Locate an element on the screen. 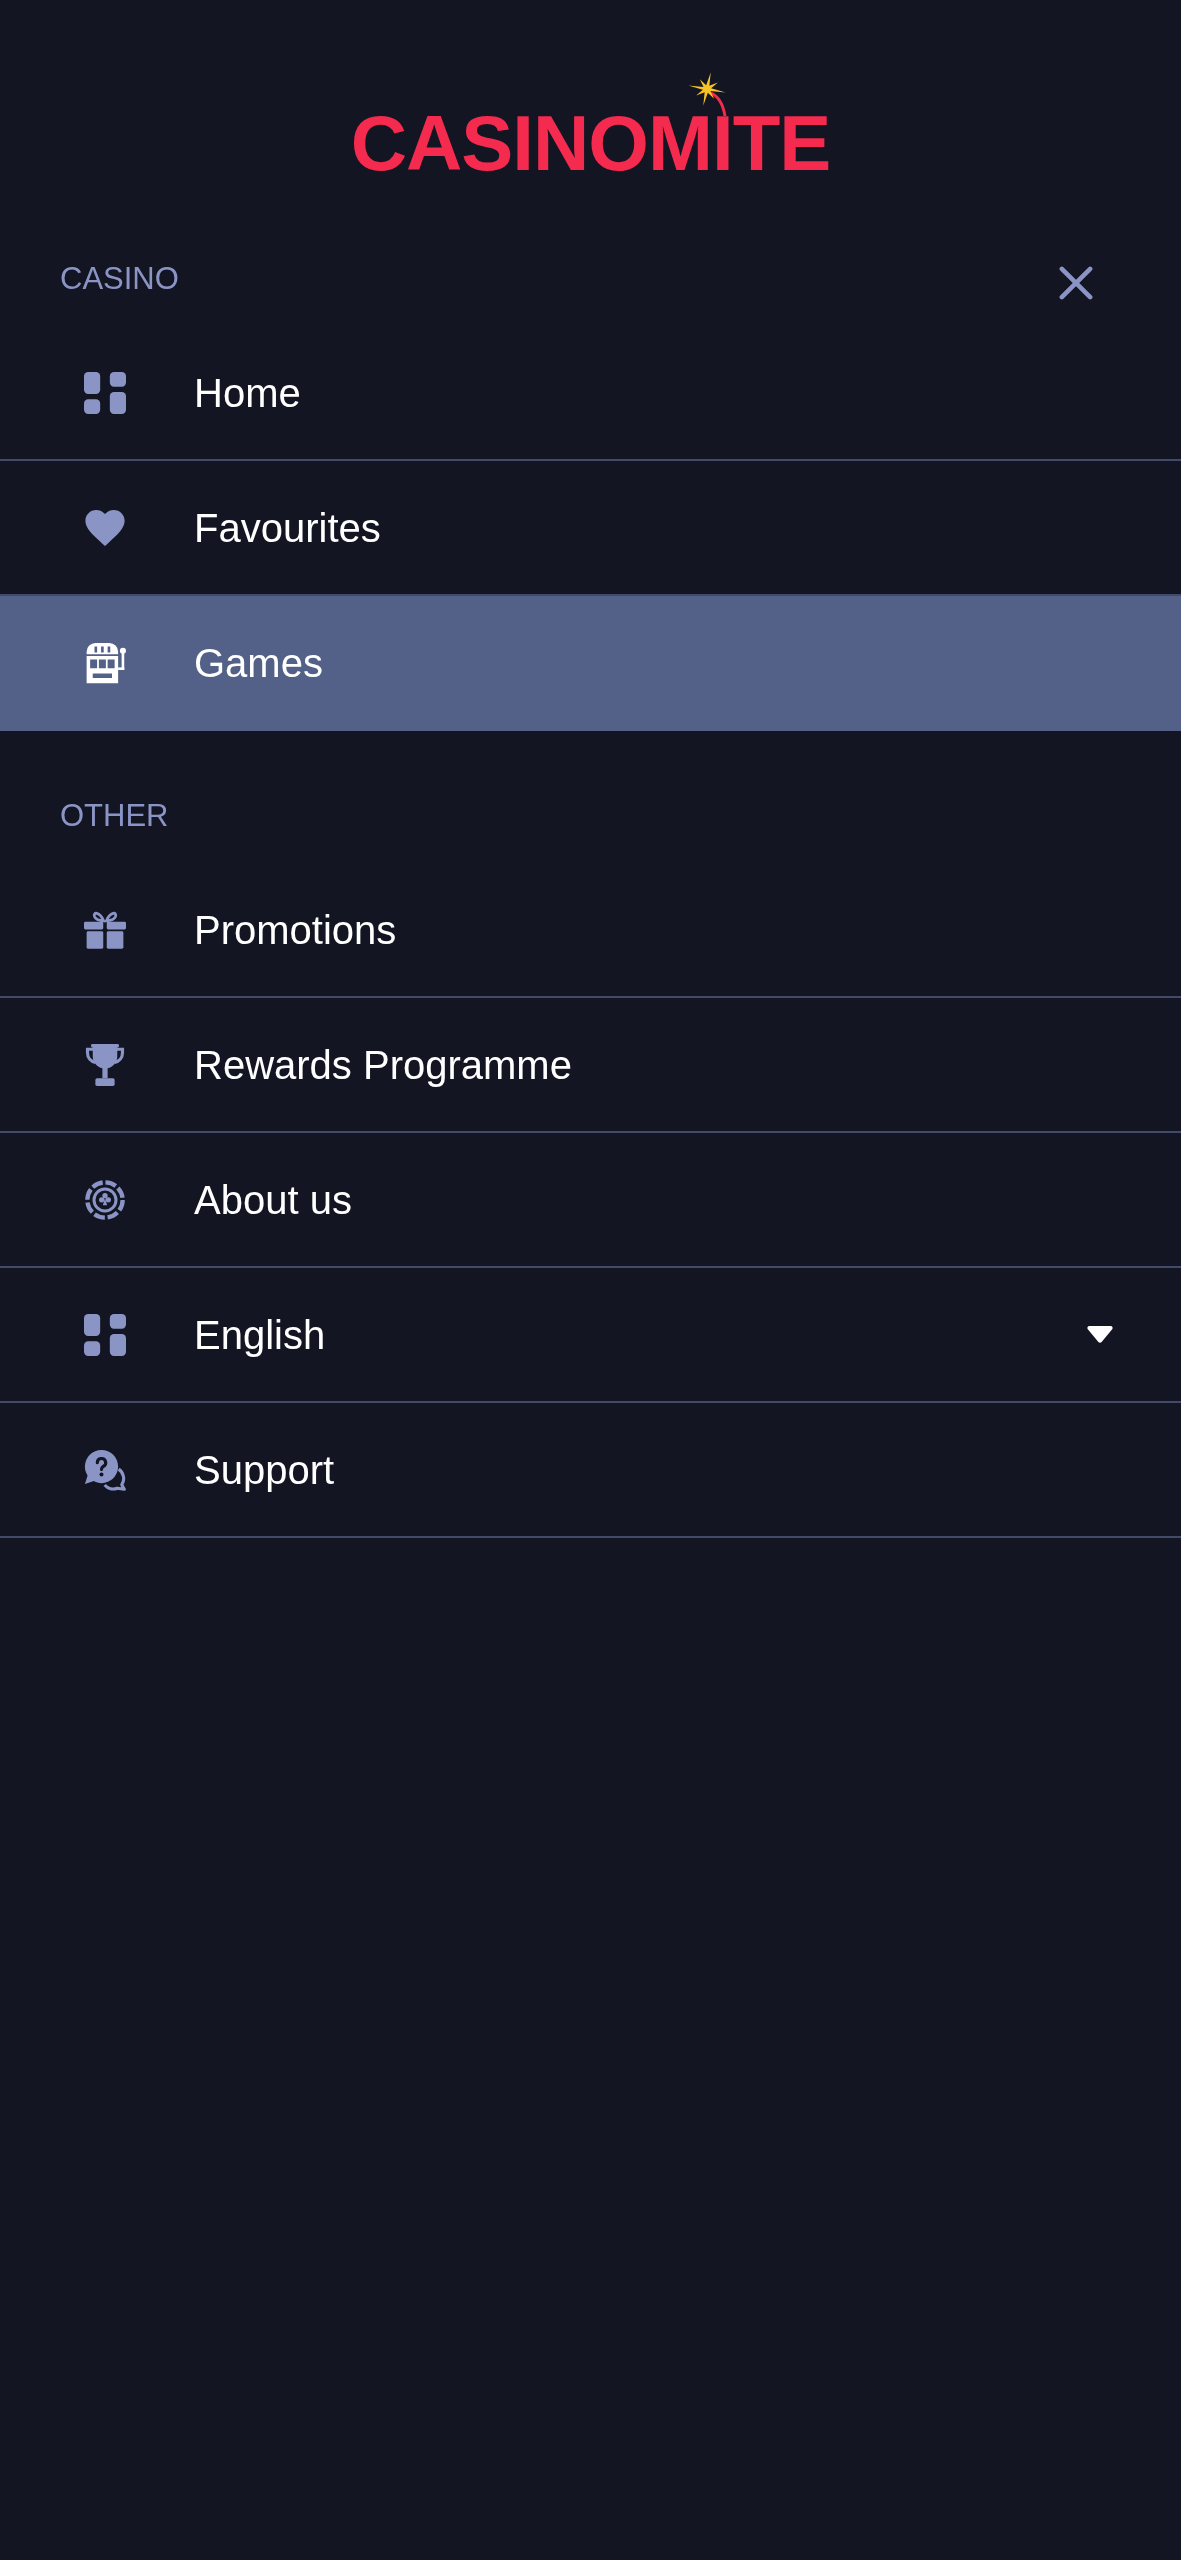  chat-question-icon is located at coordinates (104, 1469).